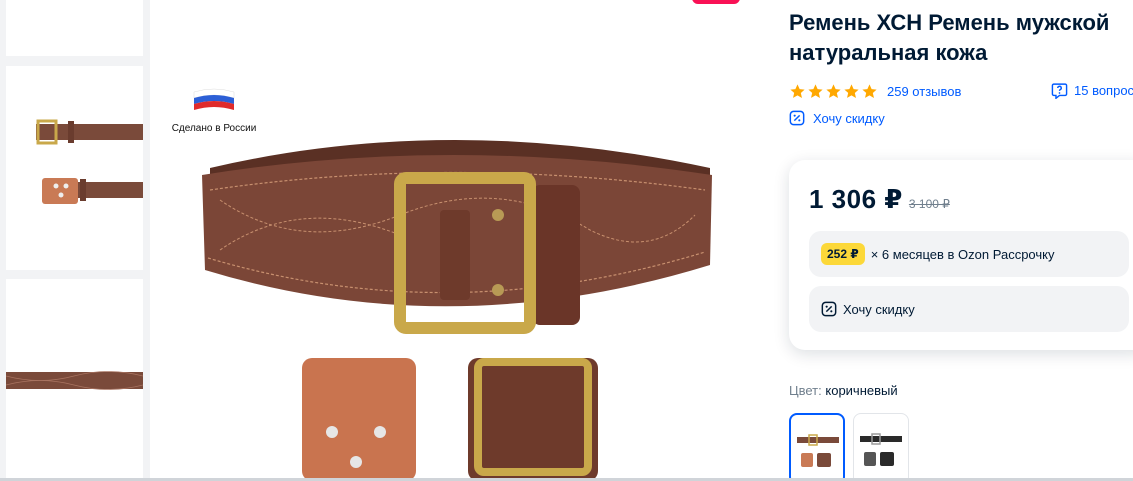  Describe the element at coordinates (716, 2) in the screenshot. I see `sale-badge` at that location.